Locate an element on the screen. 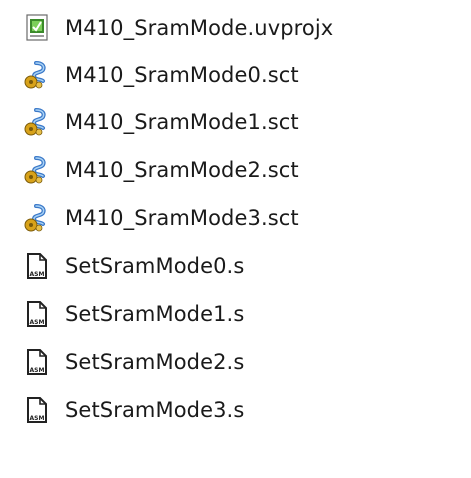  file-item-asm-3: ASM SetSramMode3.s is located at coordinates (242, 410).